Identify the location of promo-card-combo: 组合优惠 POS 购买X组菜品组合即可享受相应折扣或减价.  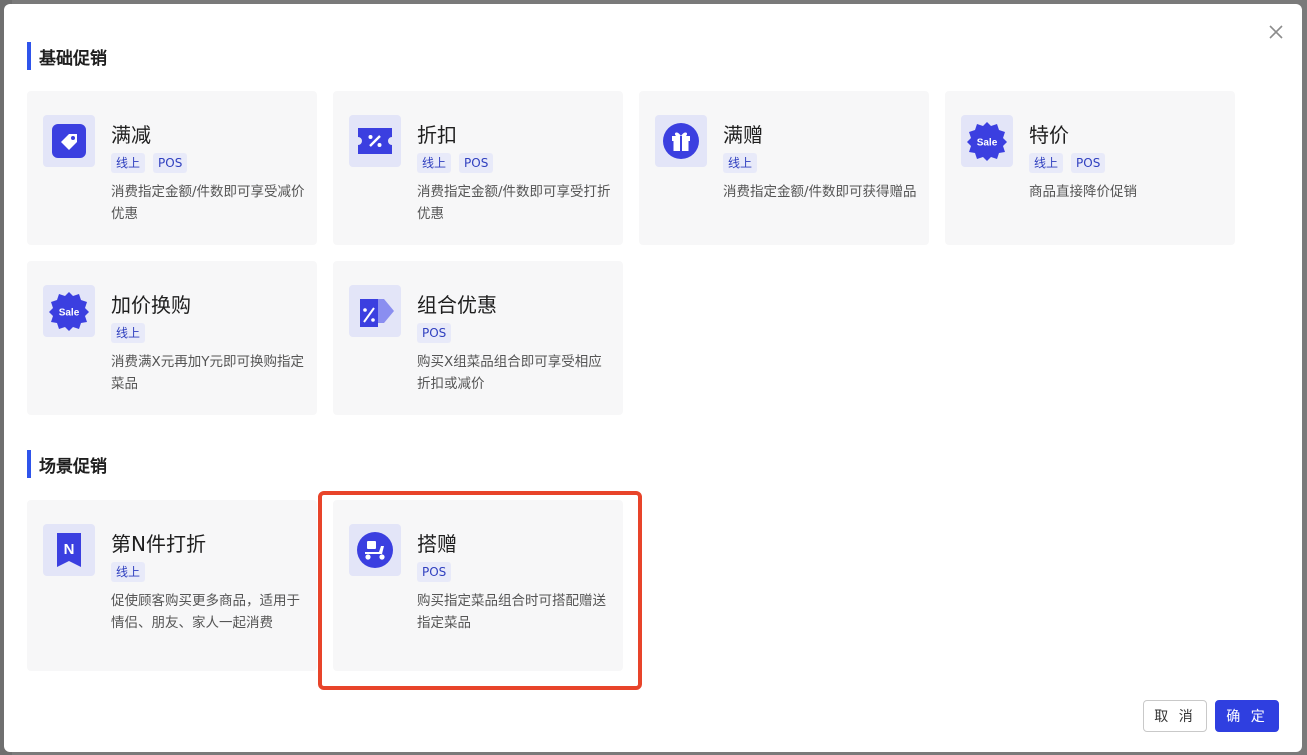
(478, 338).